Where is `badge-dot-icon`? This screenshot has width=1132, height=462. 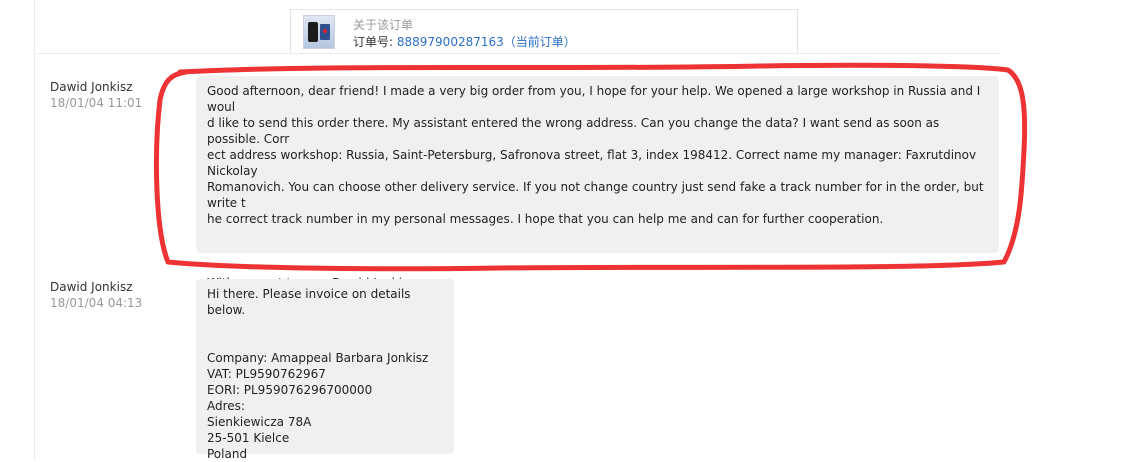 badge-dot-icon is located at coordinates (325, 31).